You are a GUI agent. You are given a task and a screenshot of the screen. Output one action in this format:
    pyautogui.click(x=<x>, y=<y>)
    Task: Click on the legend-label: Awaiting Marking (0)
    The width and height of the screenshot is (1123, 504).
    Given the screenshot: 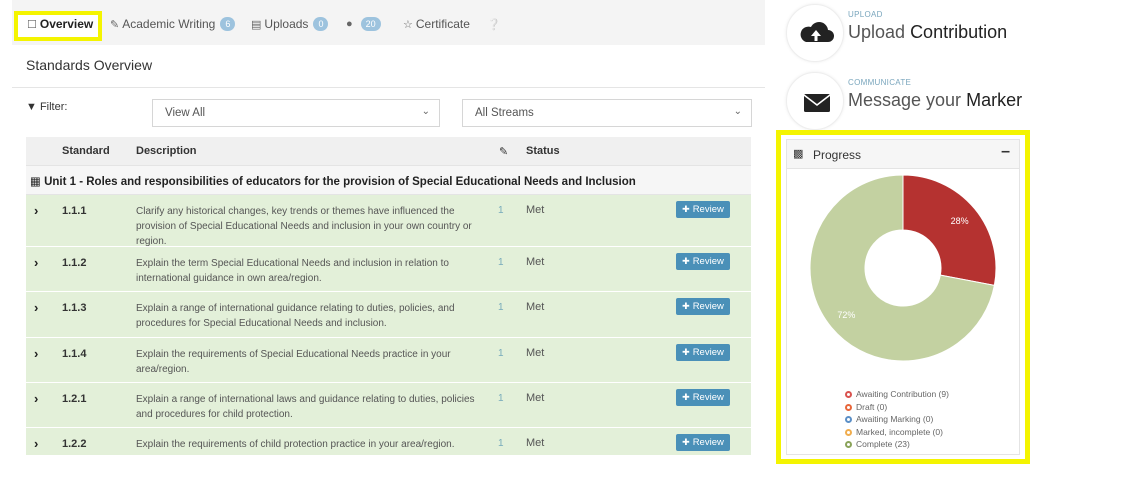 What is the action you would take?
    pyautogui.click(x=895, y=419)
    